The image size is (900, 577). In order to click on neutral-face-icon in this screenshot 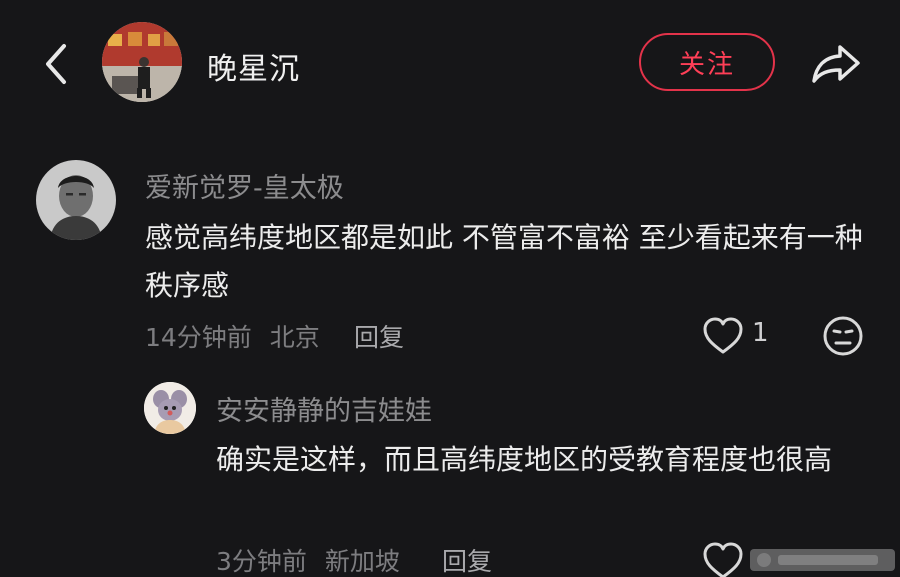, I will do `click(843, 336)`.